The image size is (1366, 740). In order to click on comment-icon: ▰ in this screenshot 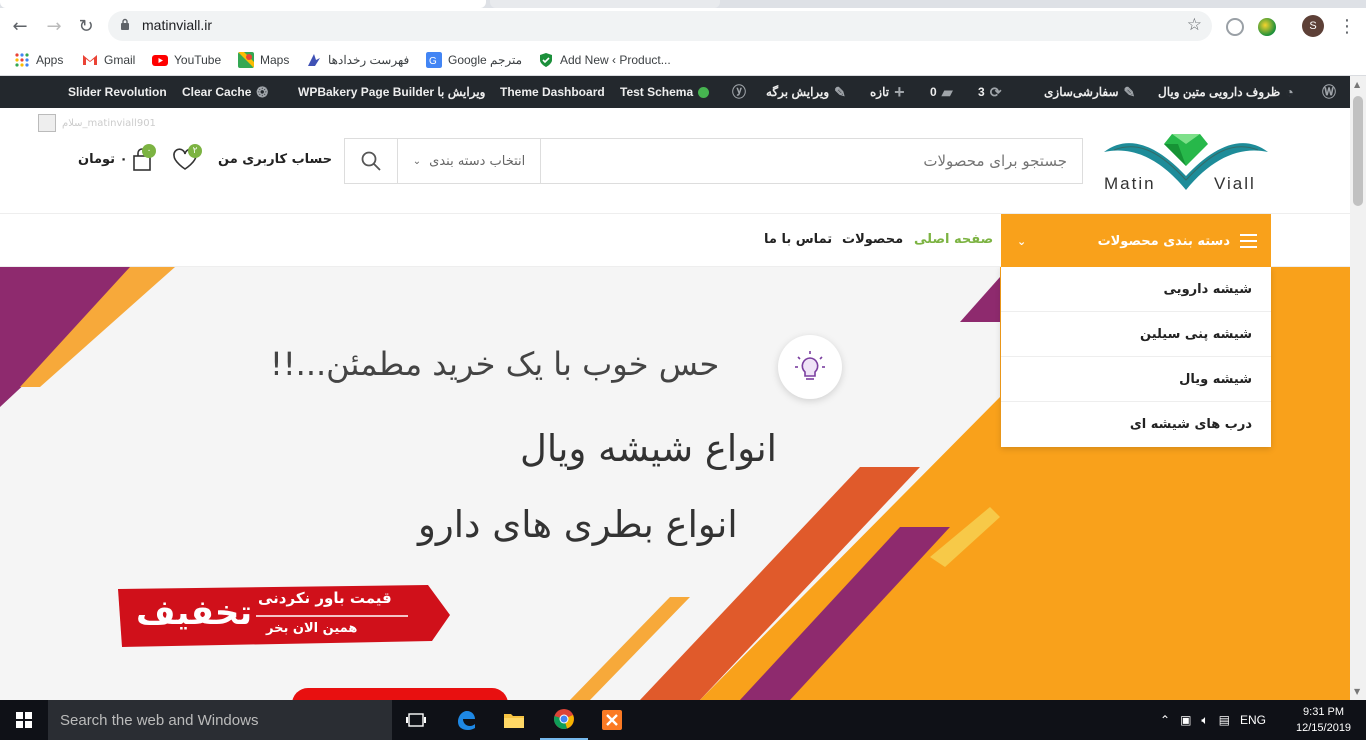, I will do `click(947, 91)`.